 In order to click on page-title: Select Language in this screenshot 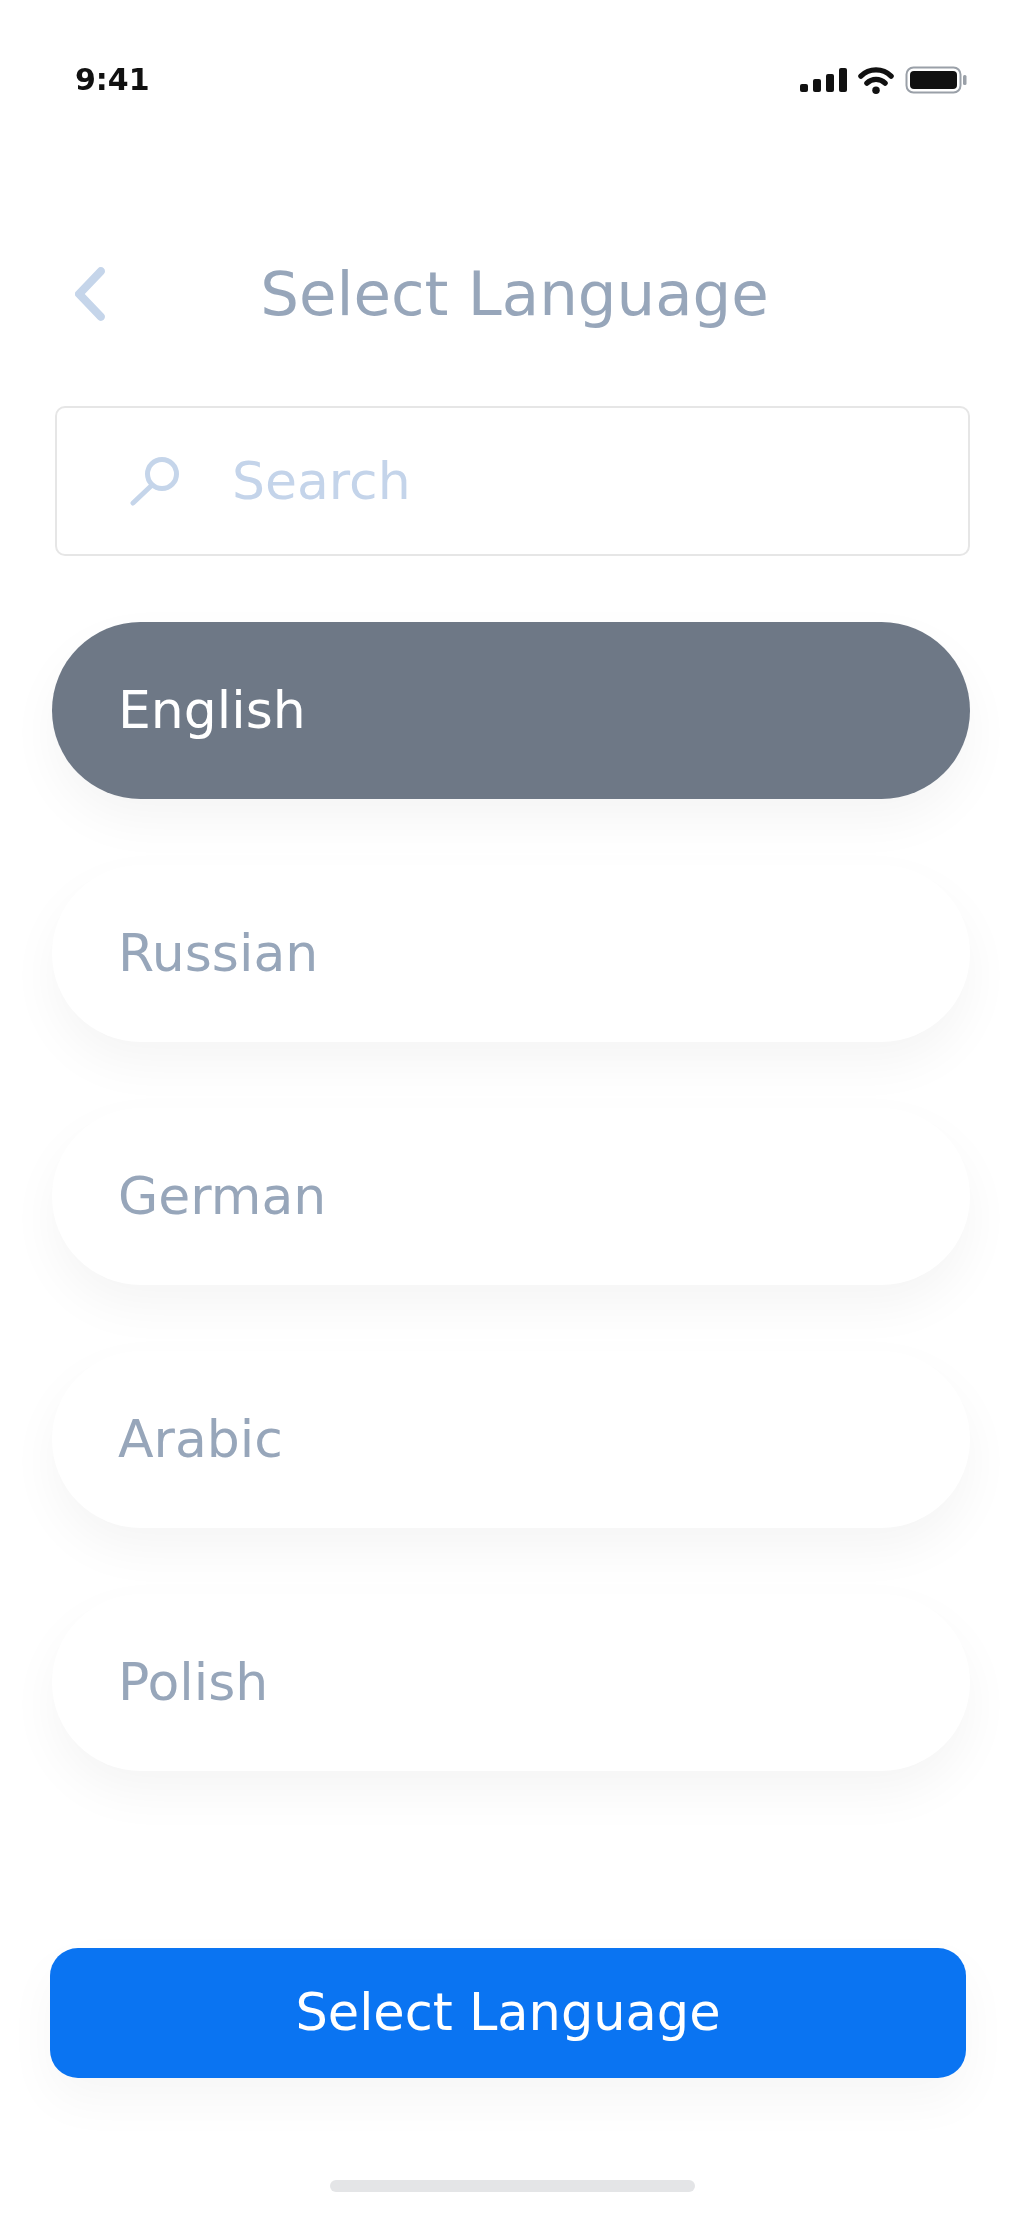, I will do `click(514, 294)`.